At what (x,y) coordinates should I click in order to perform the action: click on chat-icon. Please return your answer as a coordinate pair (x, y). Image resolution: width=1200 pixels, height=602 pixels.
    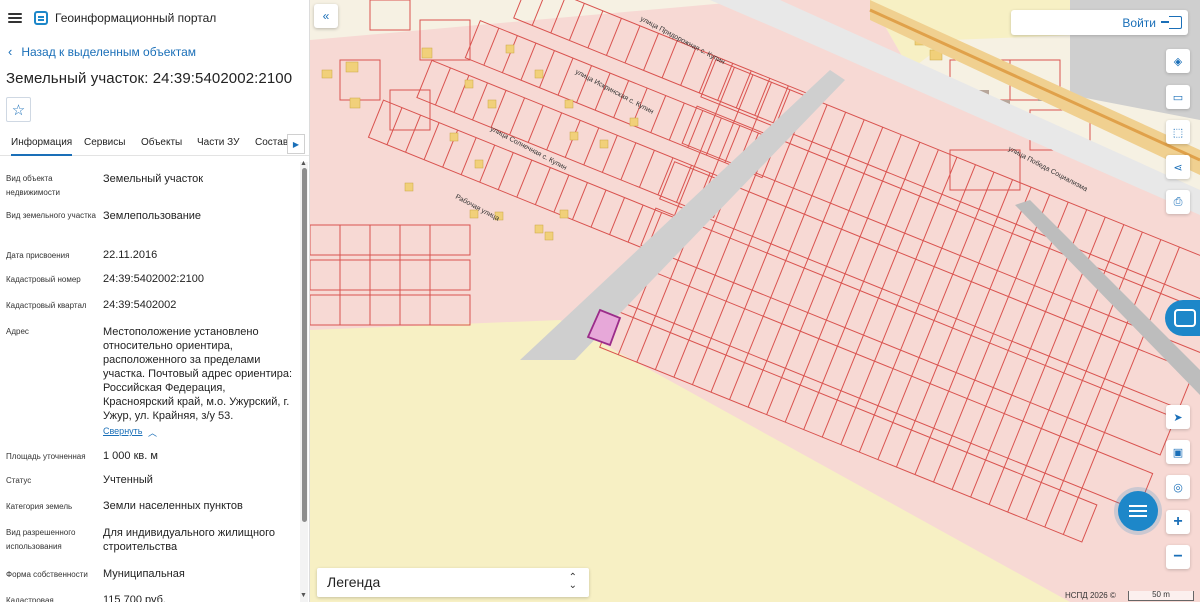
    Looking at the image, I should click on (1138, 511).